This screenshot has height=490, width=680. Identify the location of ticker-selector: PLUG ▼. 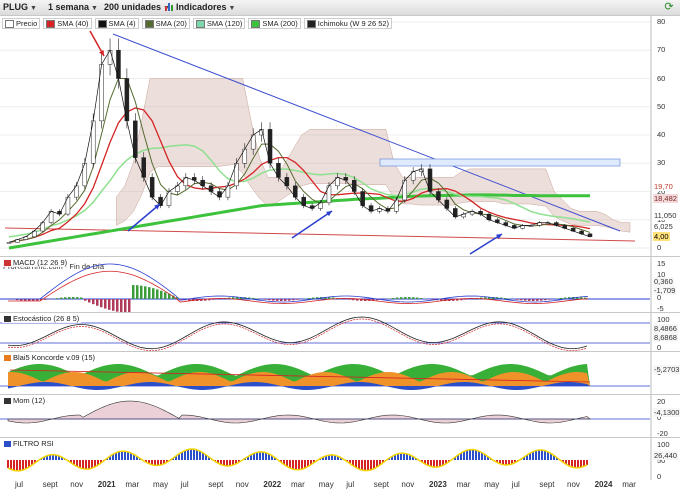
(20, 7).